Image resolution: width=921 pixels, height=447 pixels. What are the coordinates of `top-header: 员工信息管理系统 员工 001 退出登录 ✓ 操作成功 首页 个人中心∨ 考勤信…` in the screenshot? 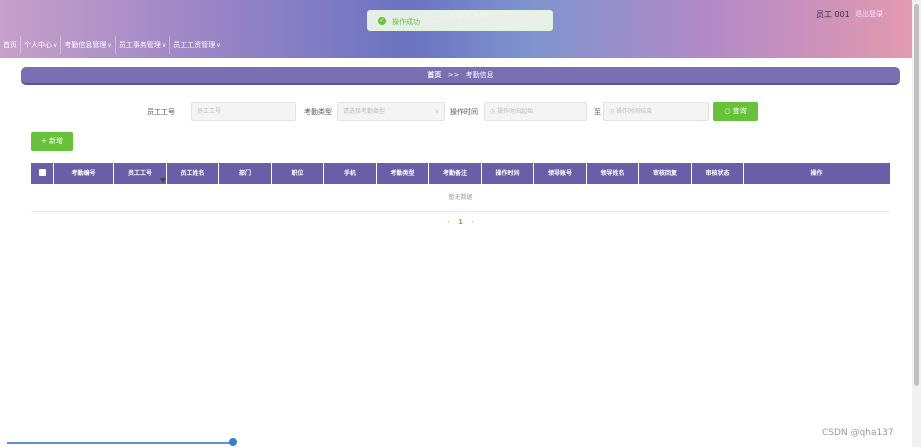 It's located at (456, 29).